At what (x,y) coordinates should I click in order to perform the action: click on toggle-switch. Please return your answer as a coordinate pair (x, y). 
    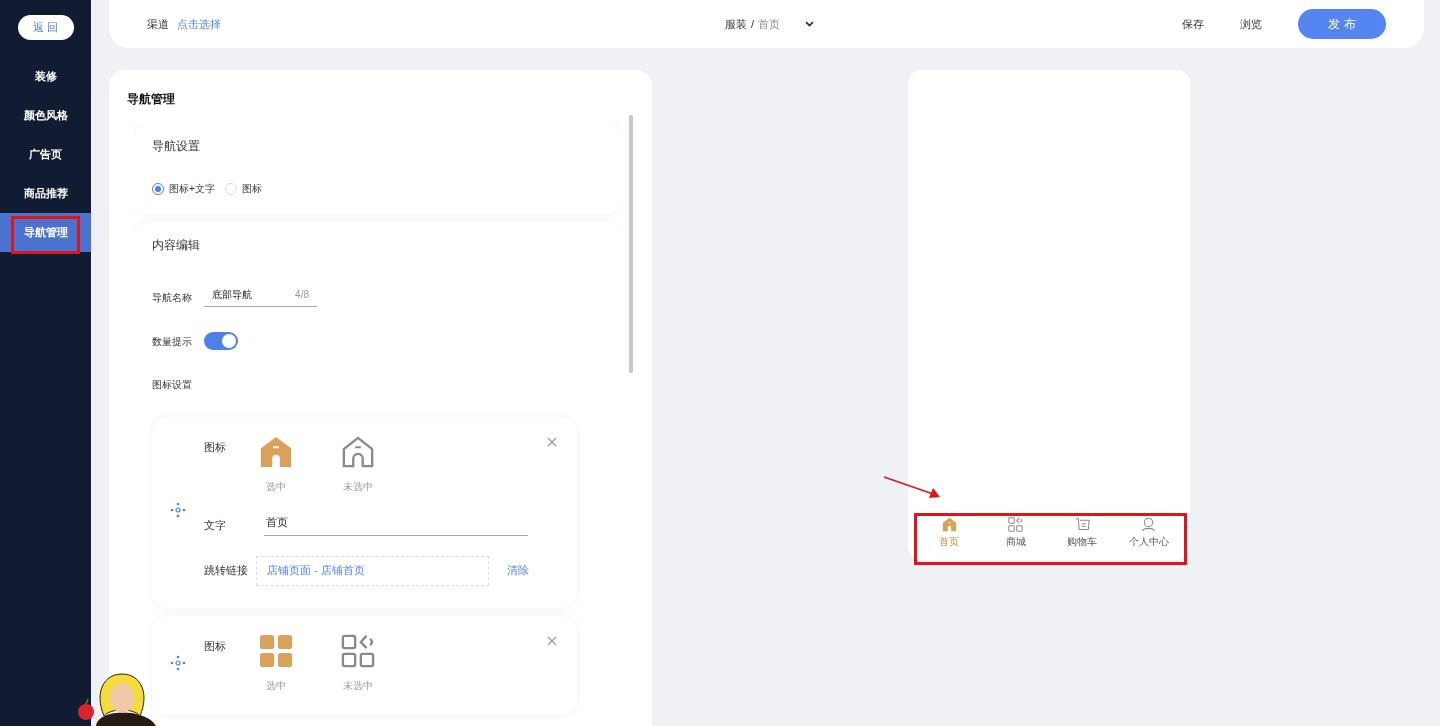
    Looking at the image, I should click on (221, 341).